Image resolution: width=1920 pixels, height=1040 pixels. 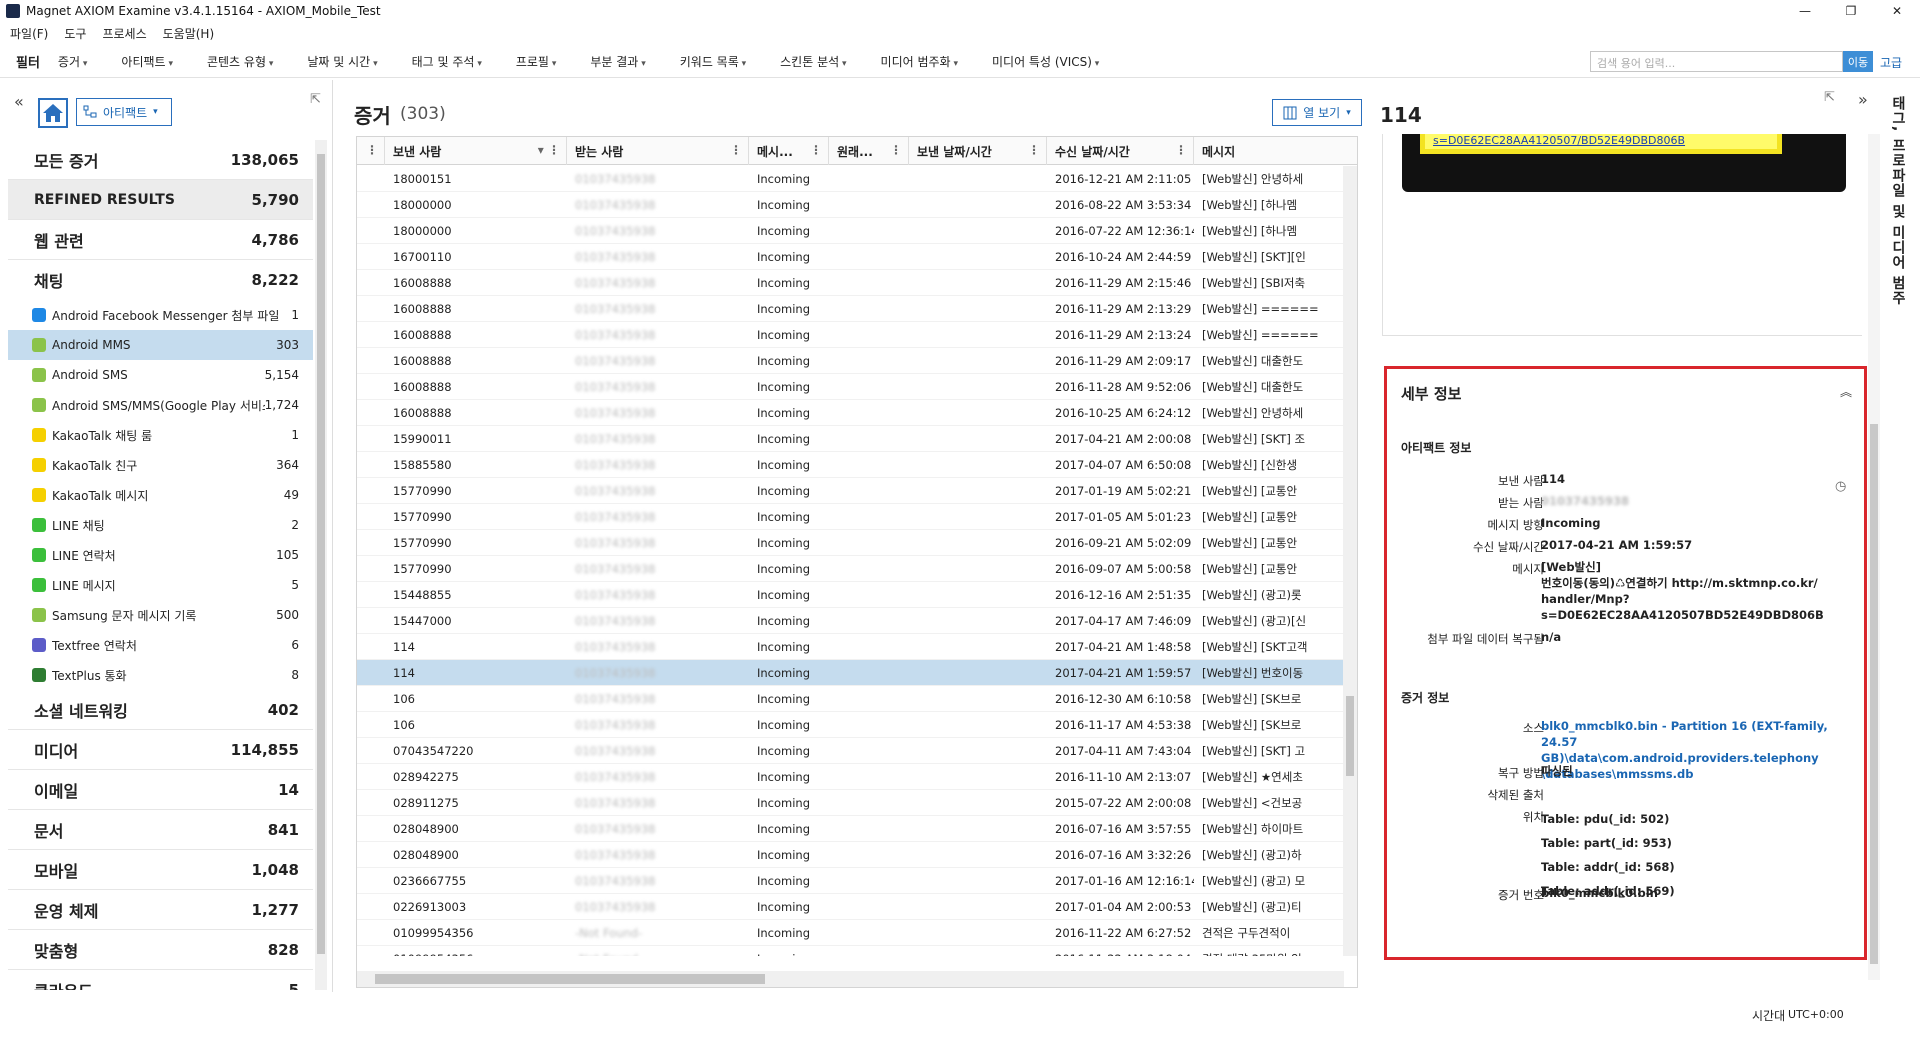 What do you see at coordinates (1805, 11) in the screenshot?
I see `minimize-button: —` at bounding box center [1805, 11].